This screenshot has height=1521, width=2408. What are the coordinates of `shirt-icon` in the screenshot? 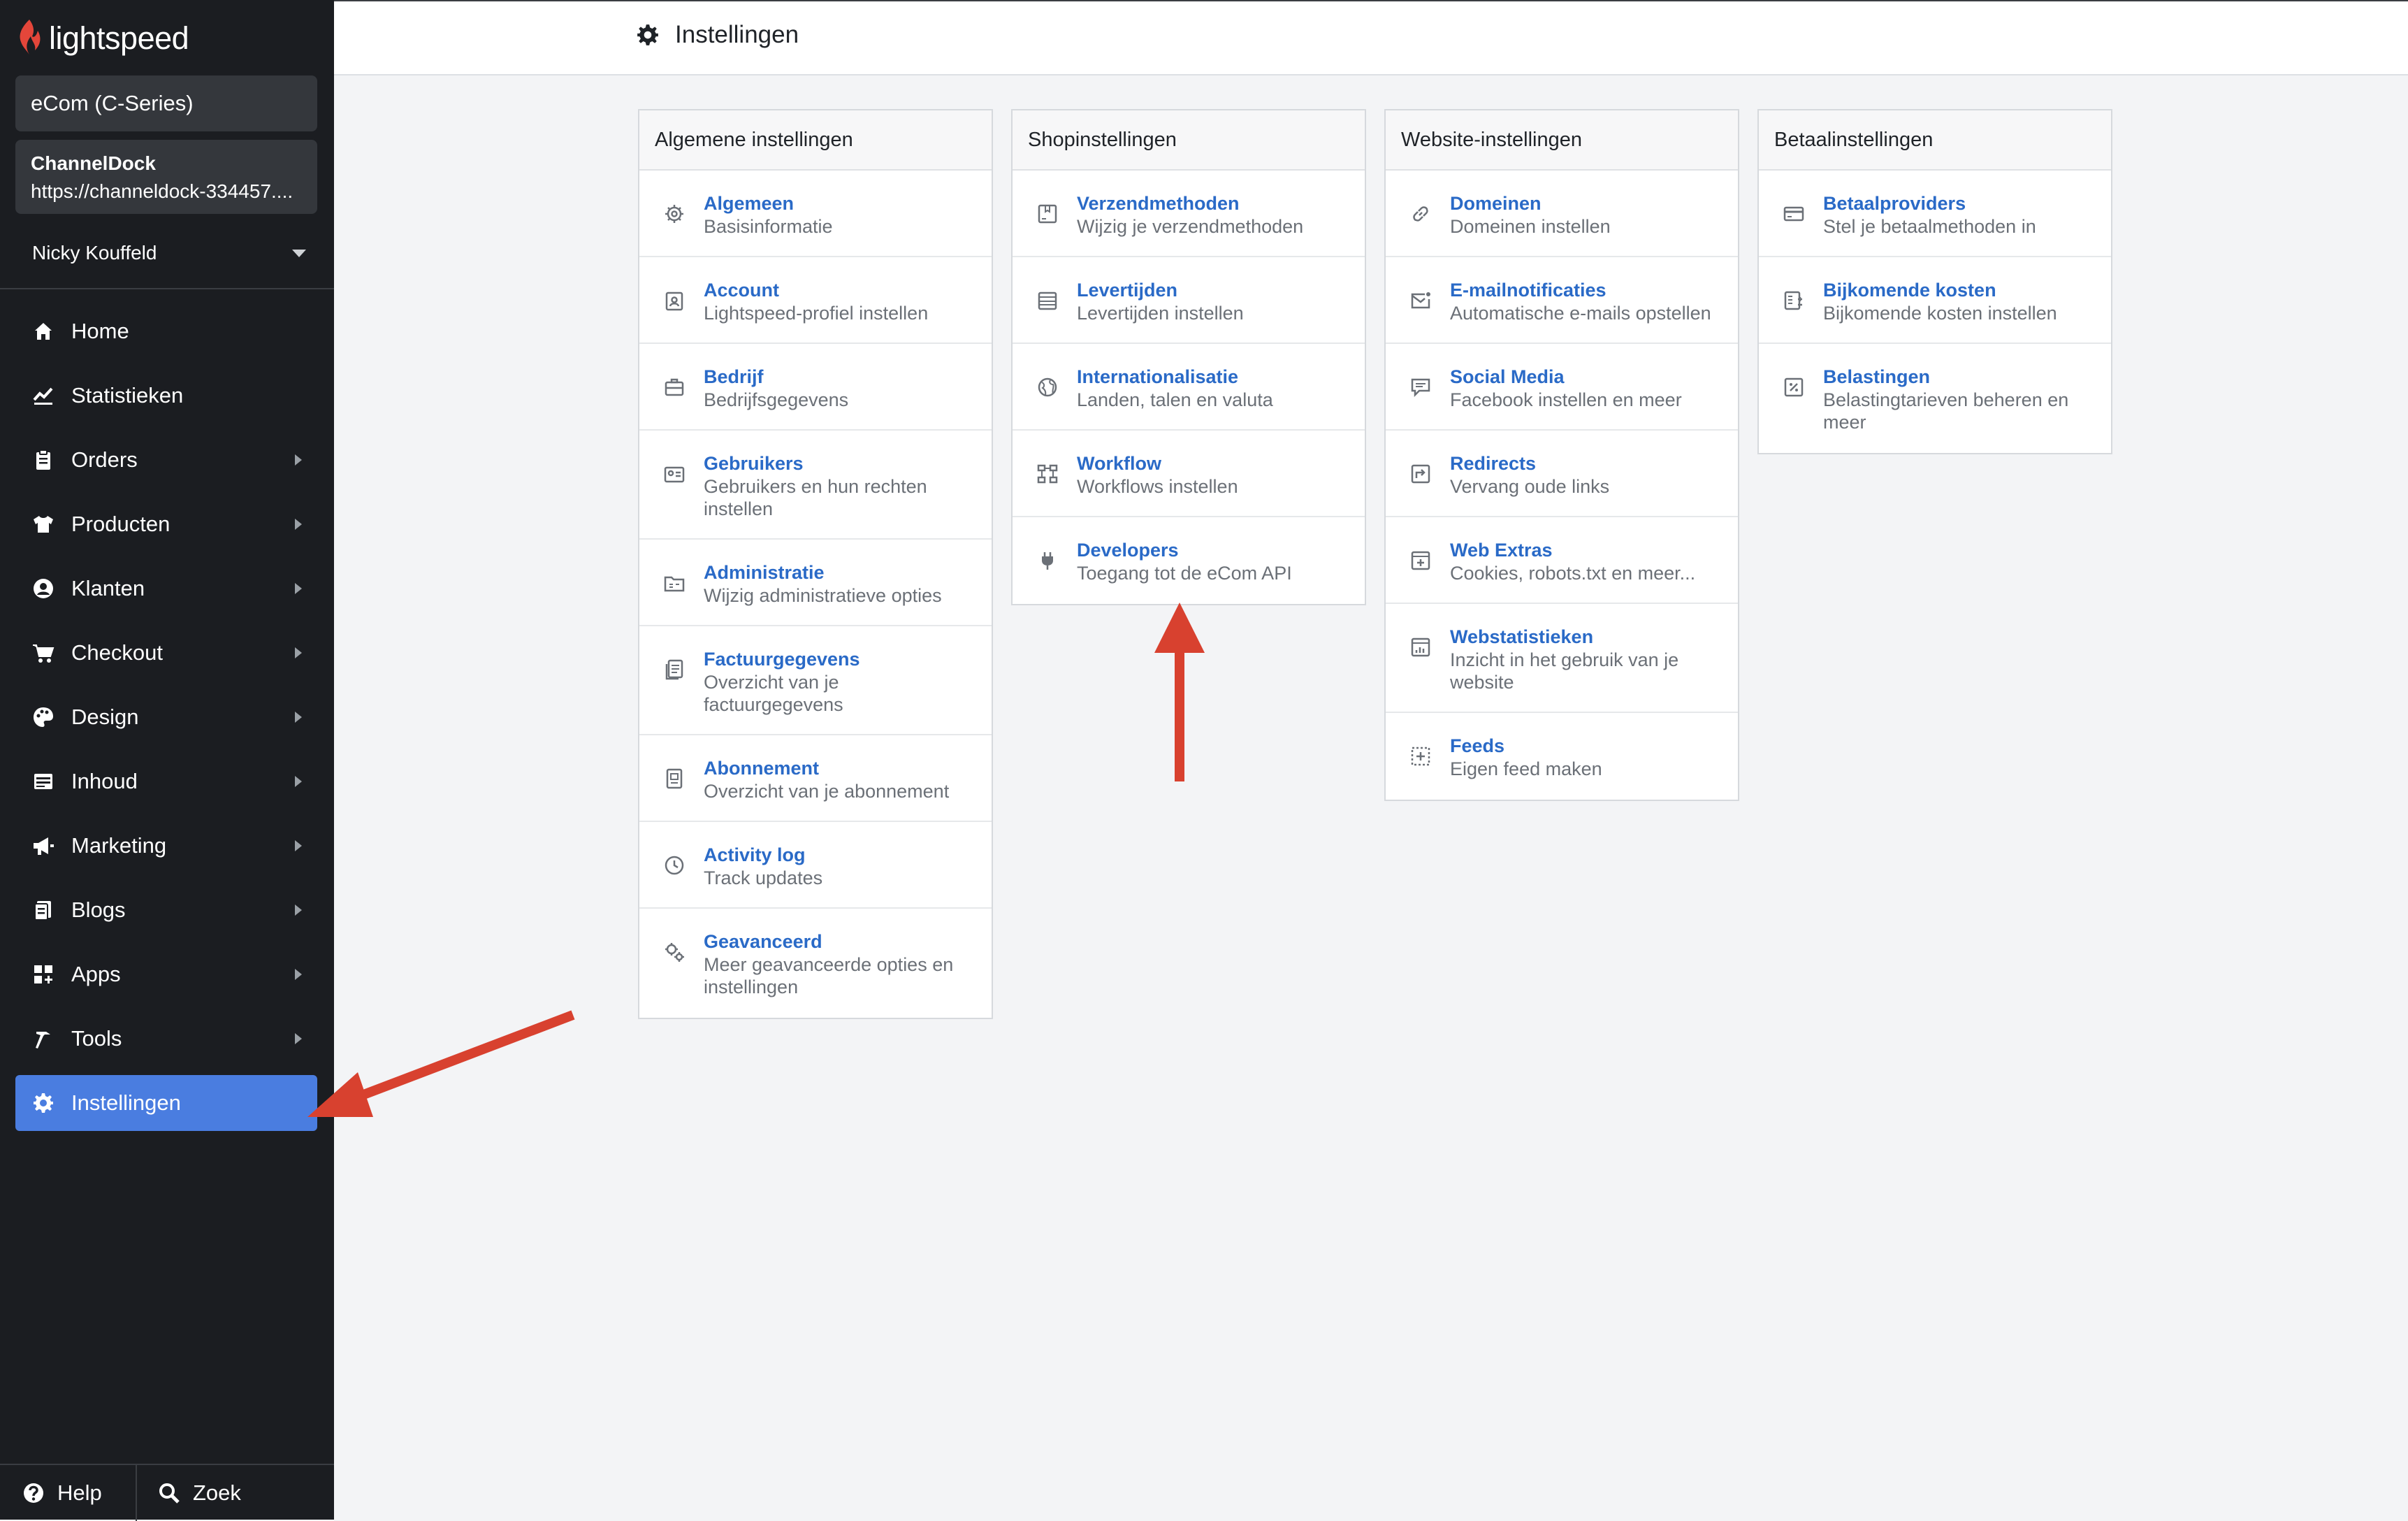 It's located at (43, 524).